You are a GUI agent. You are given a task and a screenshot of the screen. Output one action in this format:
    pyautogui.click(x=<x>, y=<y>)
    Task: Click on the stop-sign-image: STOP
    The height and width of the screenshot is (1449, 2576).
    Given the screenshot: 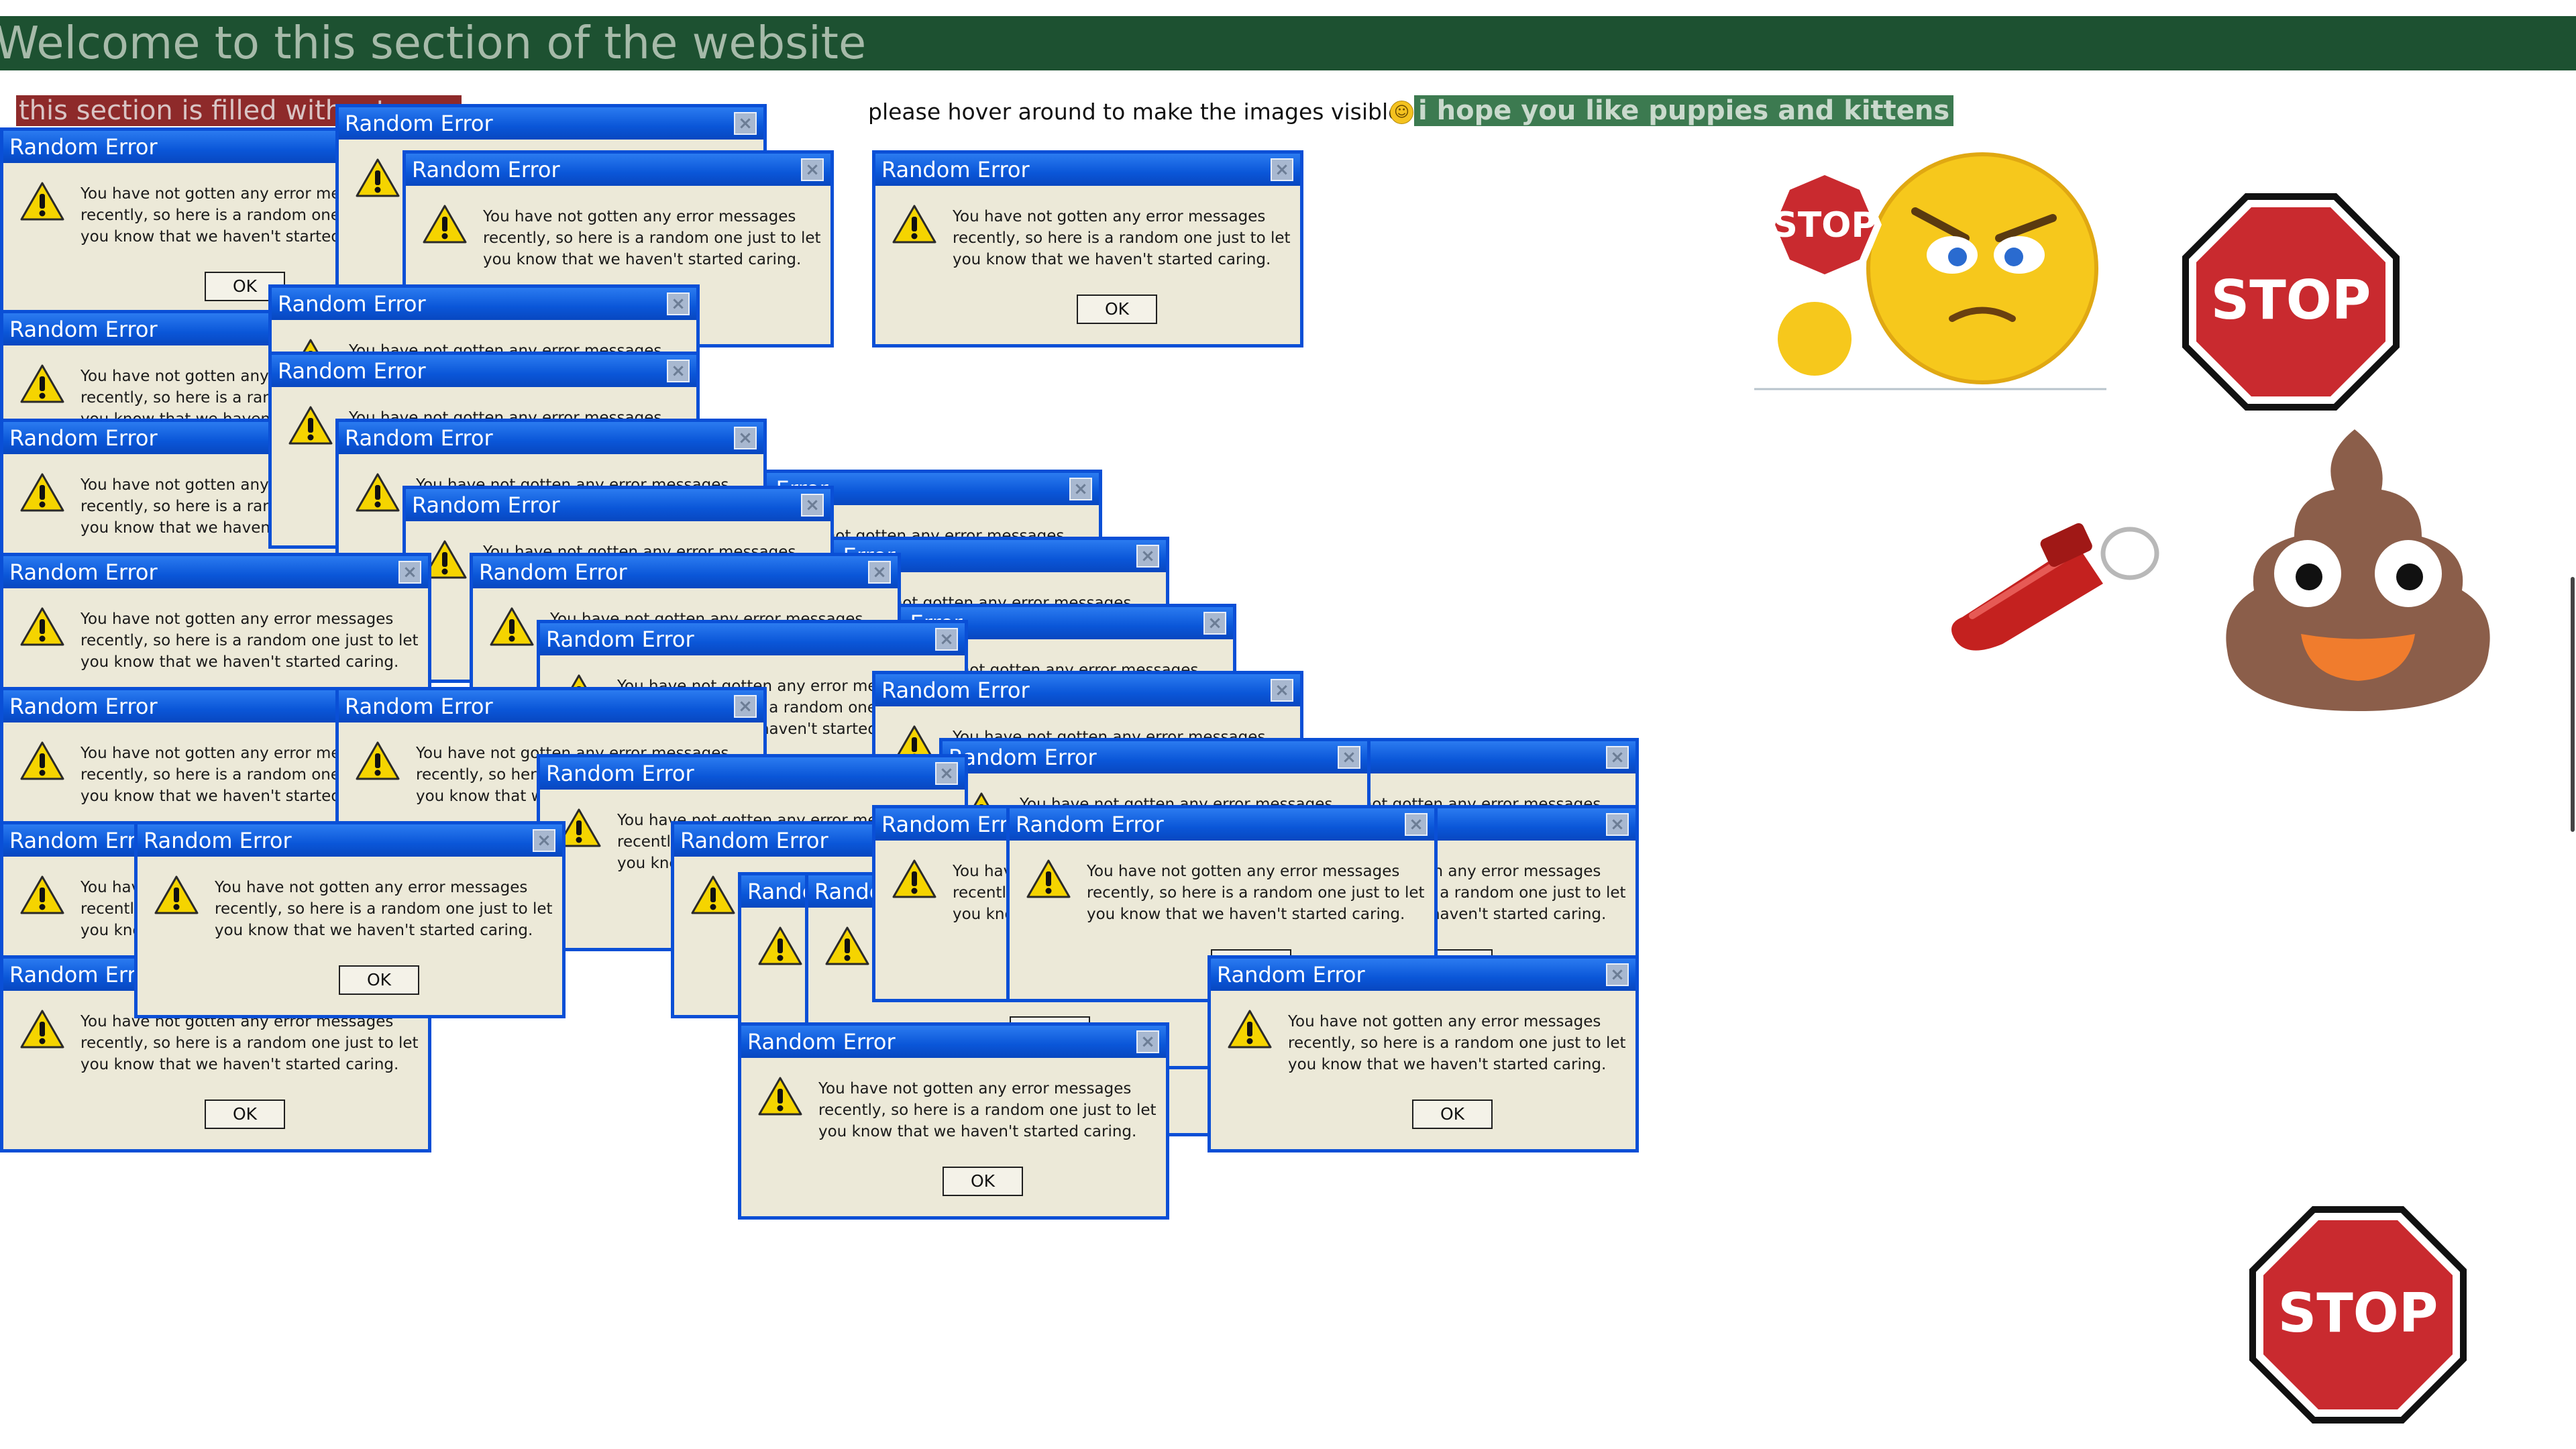 What is the action you would take?
    pyautogui.click(x=2291, y=302)
    